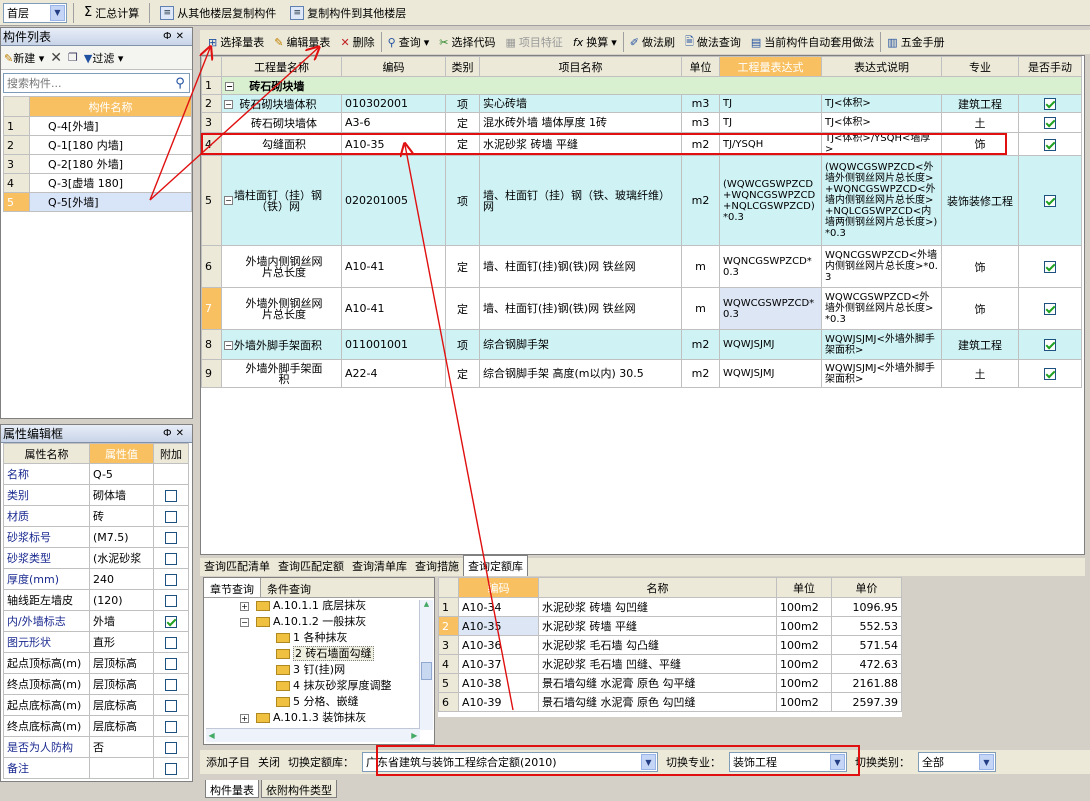 This screenshot has width=1090, height=801. Describe the element at coordinates (233, 124) in the screenshot. I see `arrow-to-edit-qty` at that location.